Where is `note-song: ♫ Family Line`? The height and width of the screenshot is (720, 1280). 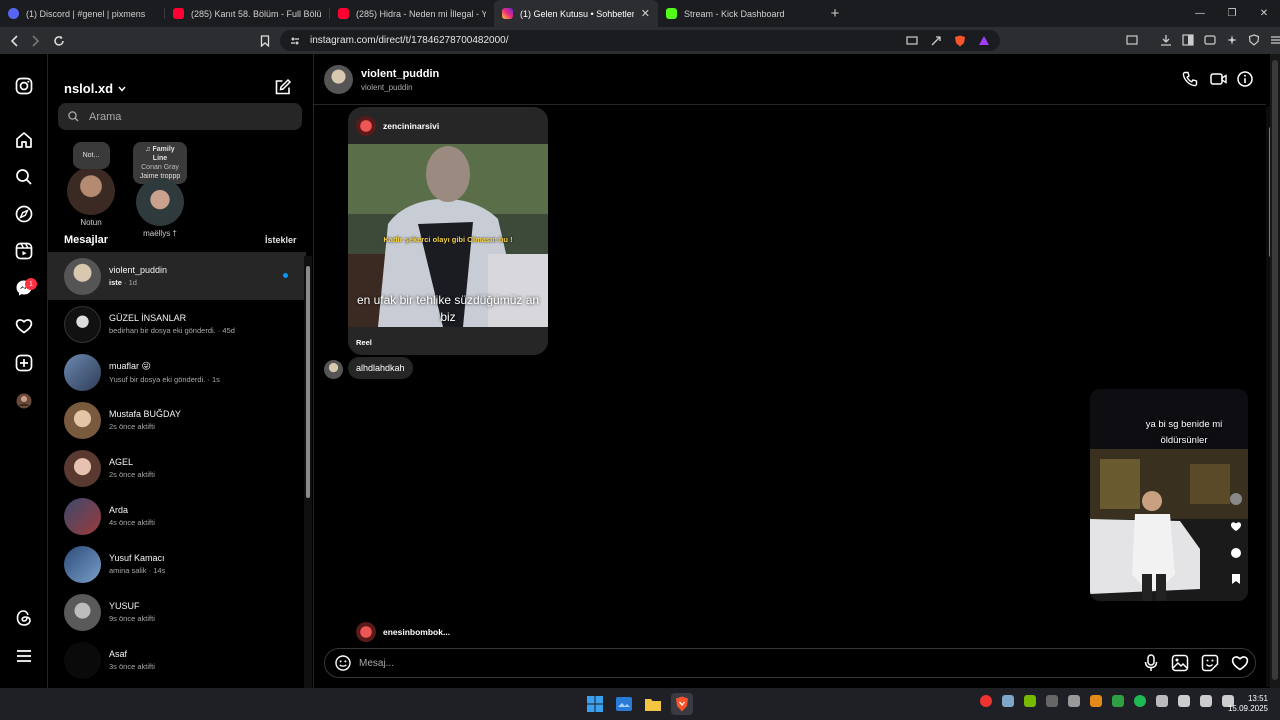 note-song: ♫ Family Line is located at coordinates (160, 154).